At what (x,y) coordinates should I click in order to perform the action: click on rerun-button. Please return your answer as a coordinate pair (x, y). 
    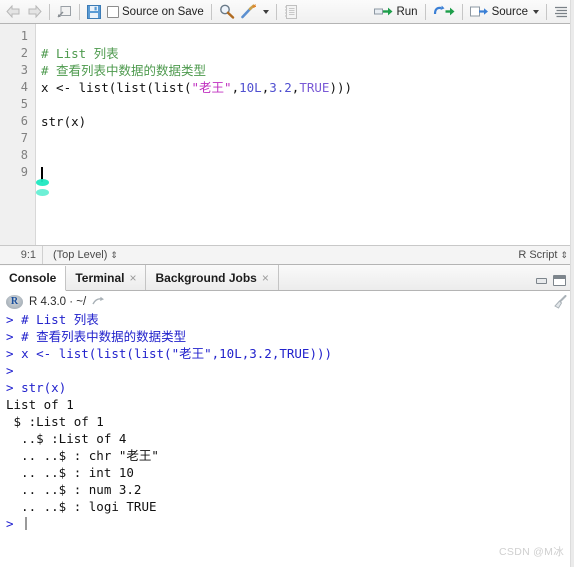
    Looking at the image, I should click on (444, 12).